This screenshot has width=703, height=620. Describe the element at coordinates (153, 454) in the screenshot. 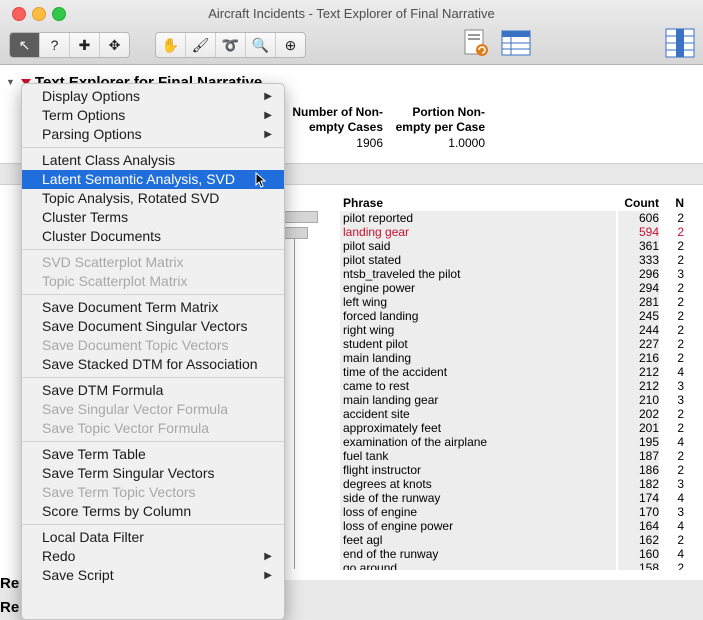

I see `menu-item-save-term-table: Save Term Table` at that location.